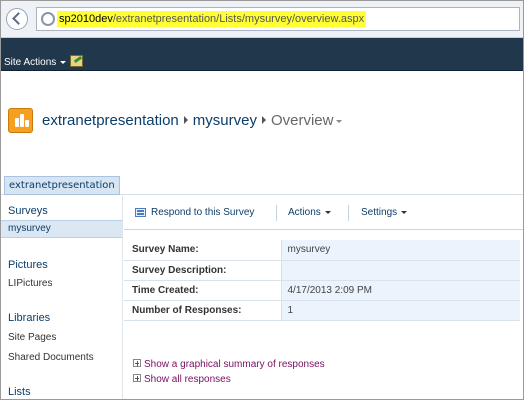 The image size is (524, 400). I want to click on property-value: 1, so click(400, 310).